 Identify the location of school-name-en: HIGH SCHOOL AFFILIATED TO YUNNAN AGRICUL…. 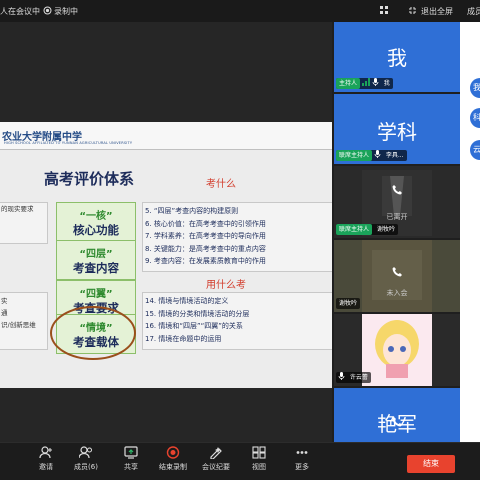
(68, 143).